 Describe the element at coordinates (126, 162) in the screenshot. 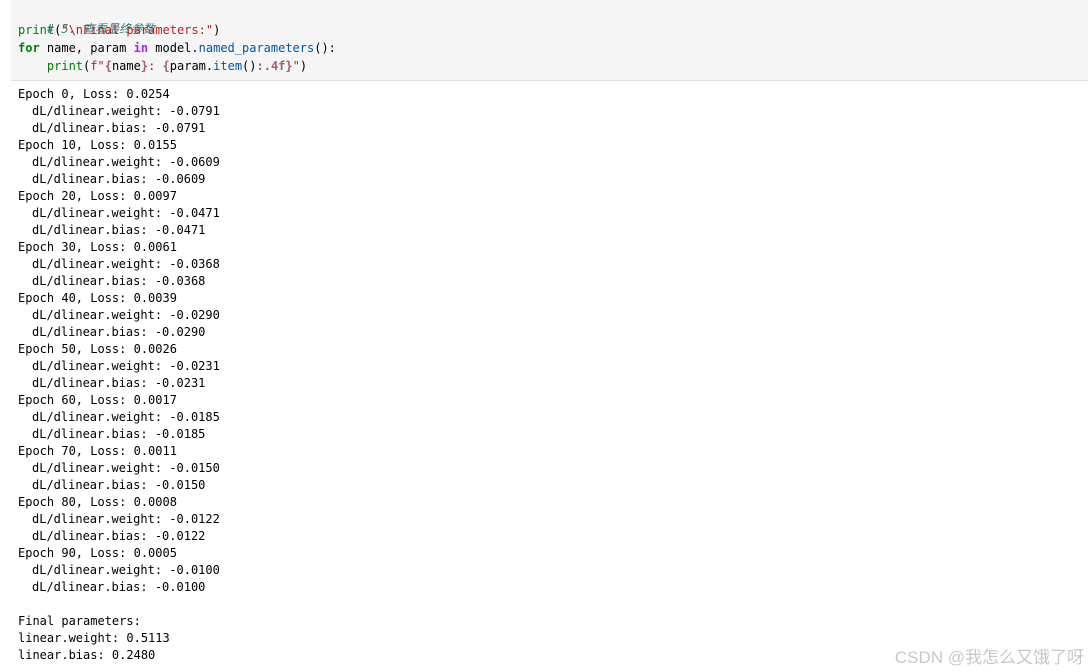

I see `weight-grad-line: dL/dlinear.weight: -0.0609` at that location.